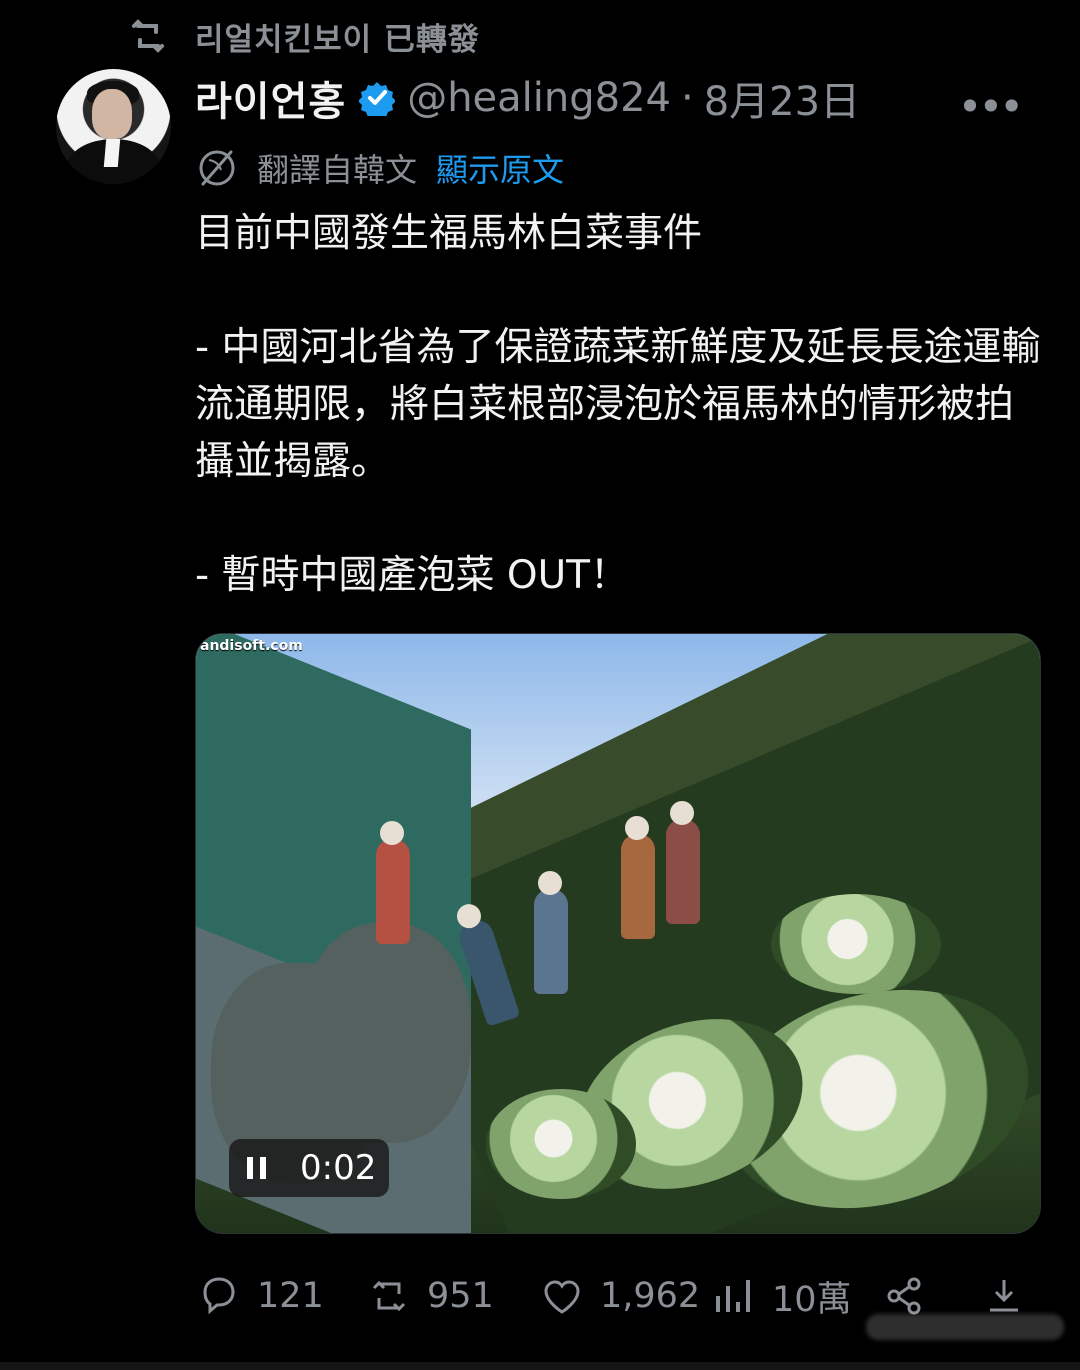 The width and height of the screenshot is (1080, 1370). Describe the element at coordinates (460, 1296) in the screenshot. I see `retweet-count: 951` at that location.